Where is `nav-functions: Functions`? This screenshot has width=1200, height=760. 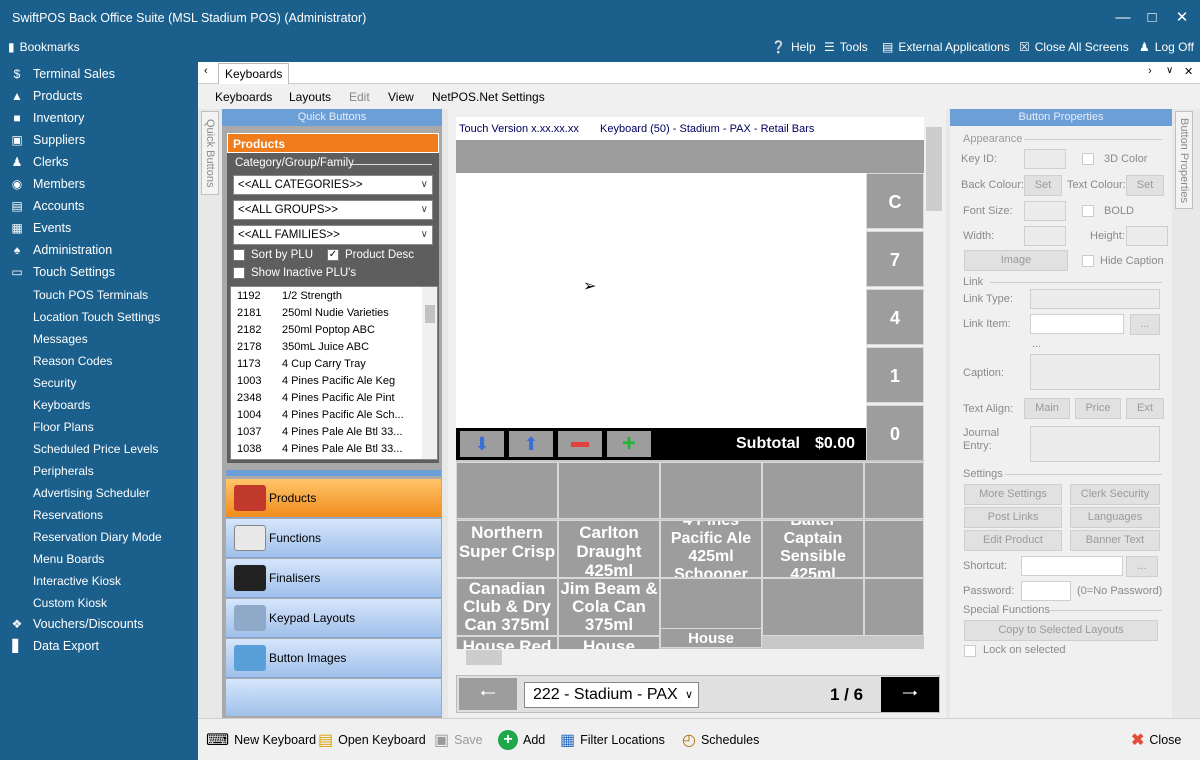
nav-functions: Functions is located at coordinates (333, 538).